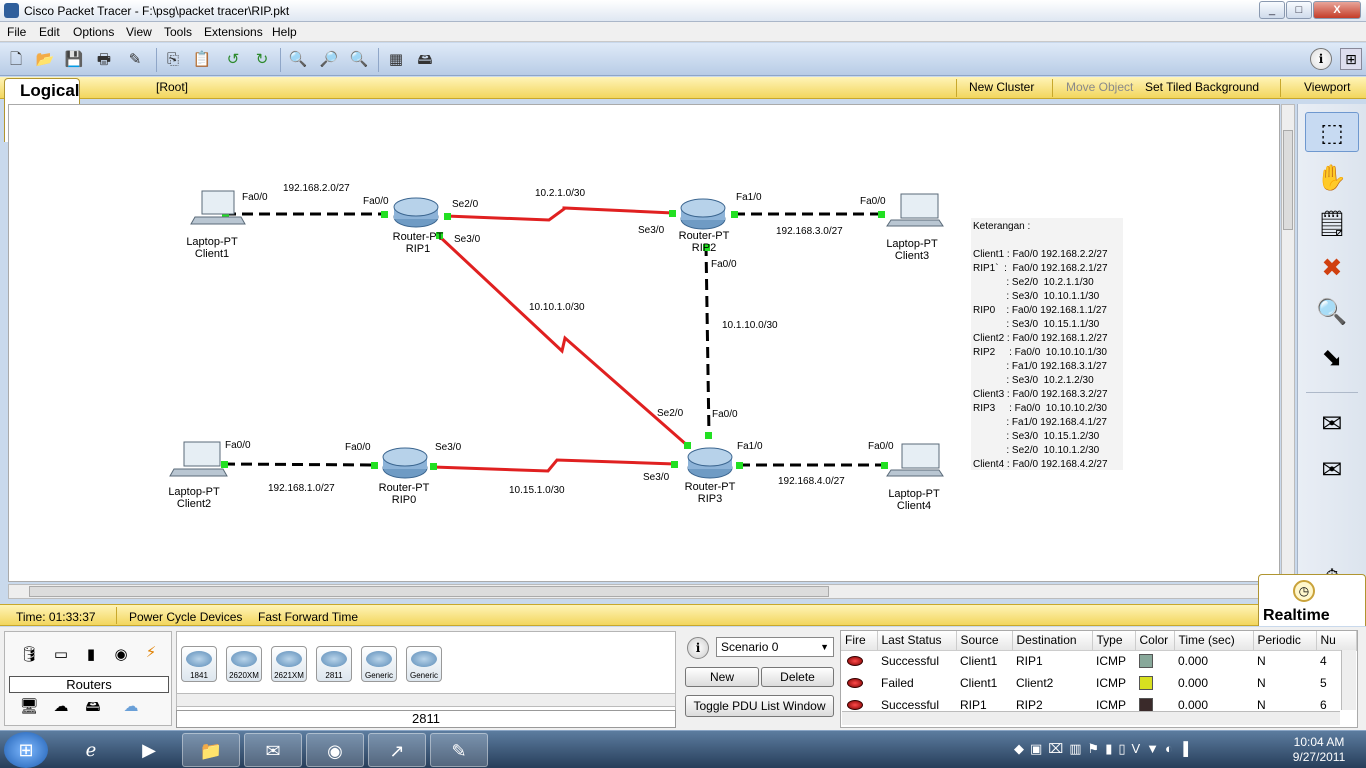 The width and height of the screenshot is (1366, 768). Describe the element at coordinates (91, 750) in the screenshot. I see `internet-explorer-icon: ℯ` at that location.